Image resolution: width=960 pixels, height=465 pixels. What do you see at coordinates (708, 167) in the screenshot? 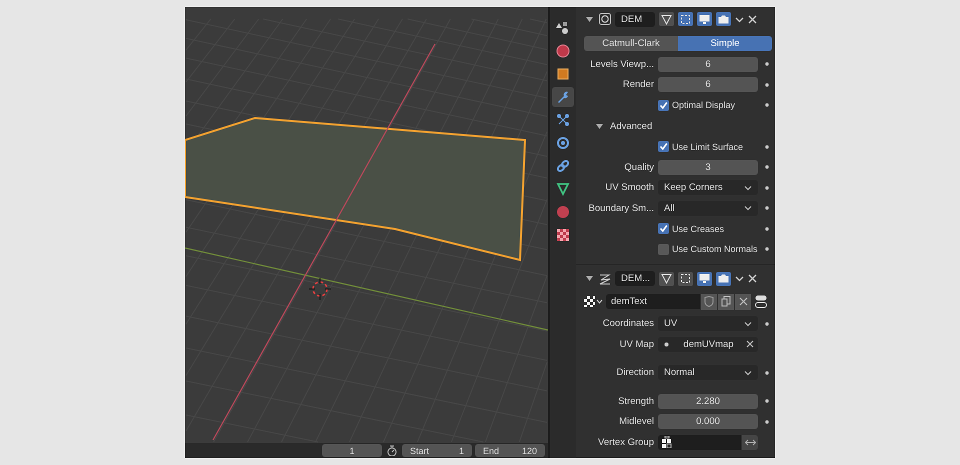
I see `number-field: 3` at bounding box center [708, 167].